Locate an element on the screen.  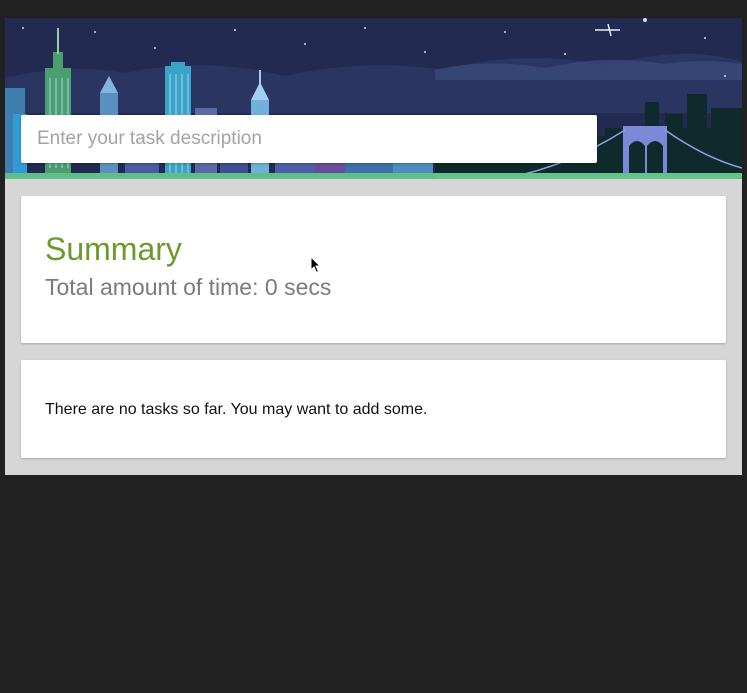
mouse-pointer-icon is located at coordinates (316, 265).